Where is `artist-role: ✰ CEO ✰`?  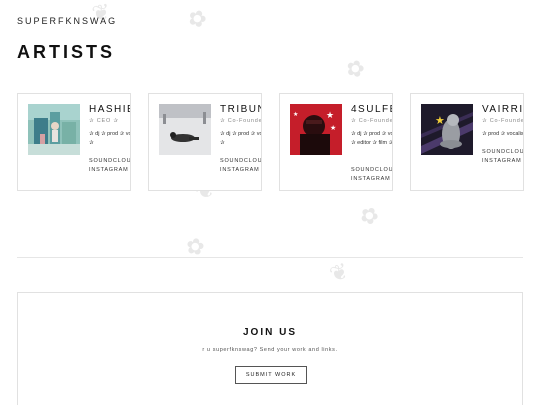 artist-role: ✰ CEO ✰ is located at coordinates (104, 121).